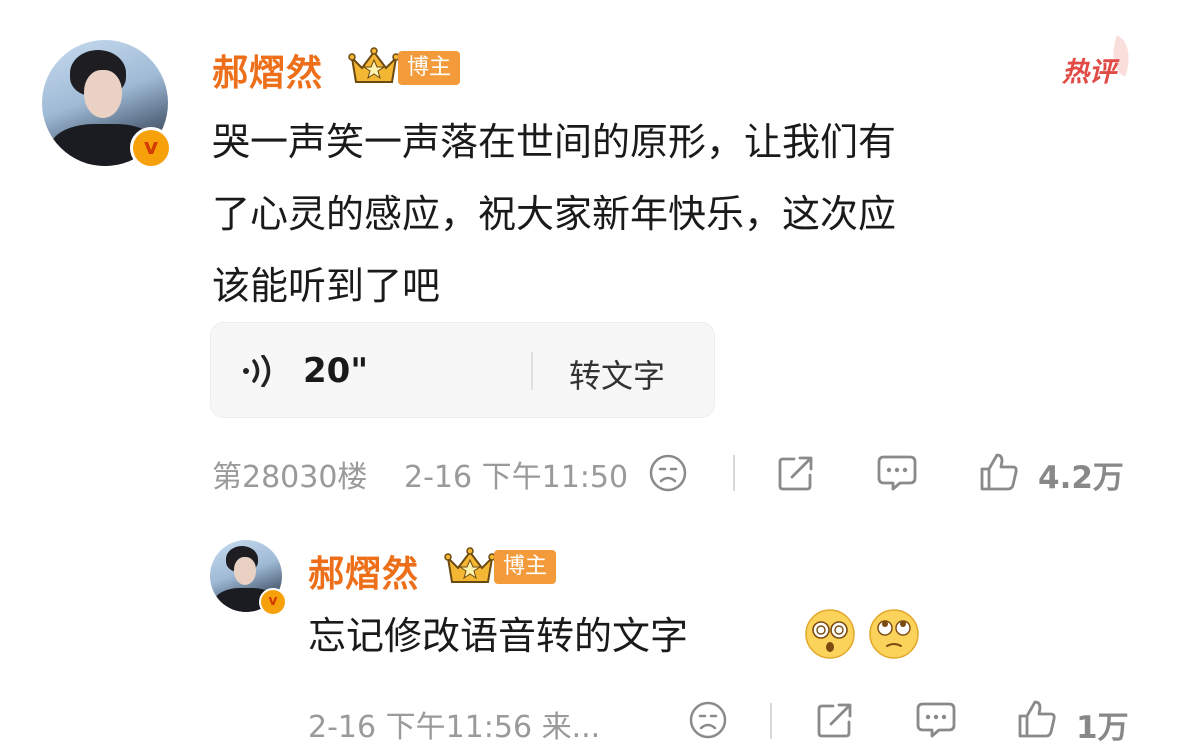  Describe the element at coordinates (1102, 728) in the screenshot. I see `reply-like-count: 1万` at that location.